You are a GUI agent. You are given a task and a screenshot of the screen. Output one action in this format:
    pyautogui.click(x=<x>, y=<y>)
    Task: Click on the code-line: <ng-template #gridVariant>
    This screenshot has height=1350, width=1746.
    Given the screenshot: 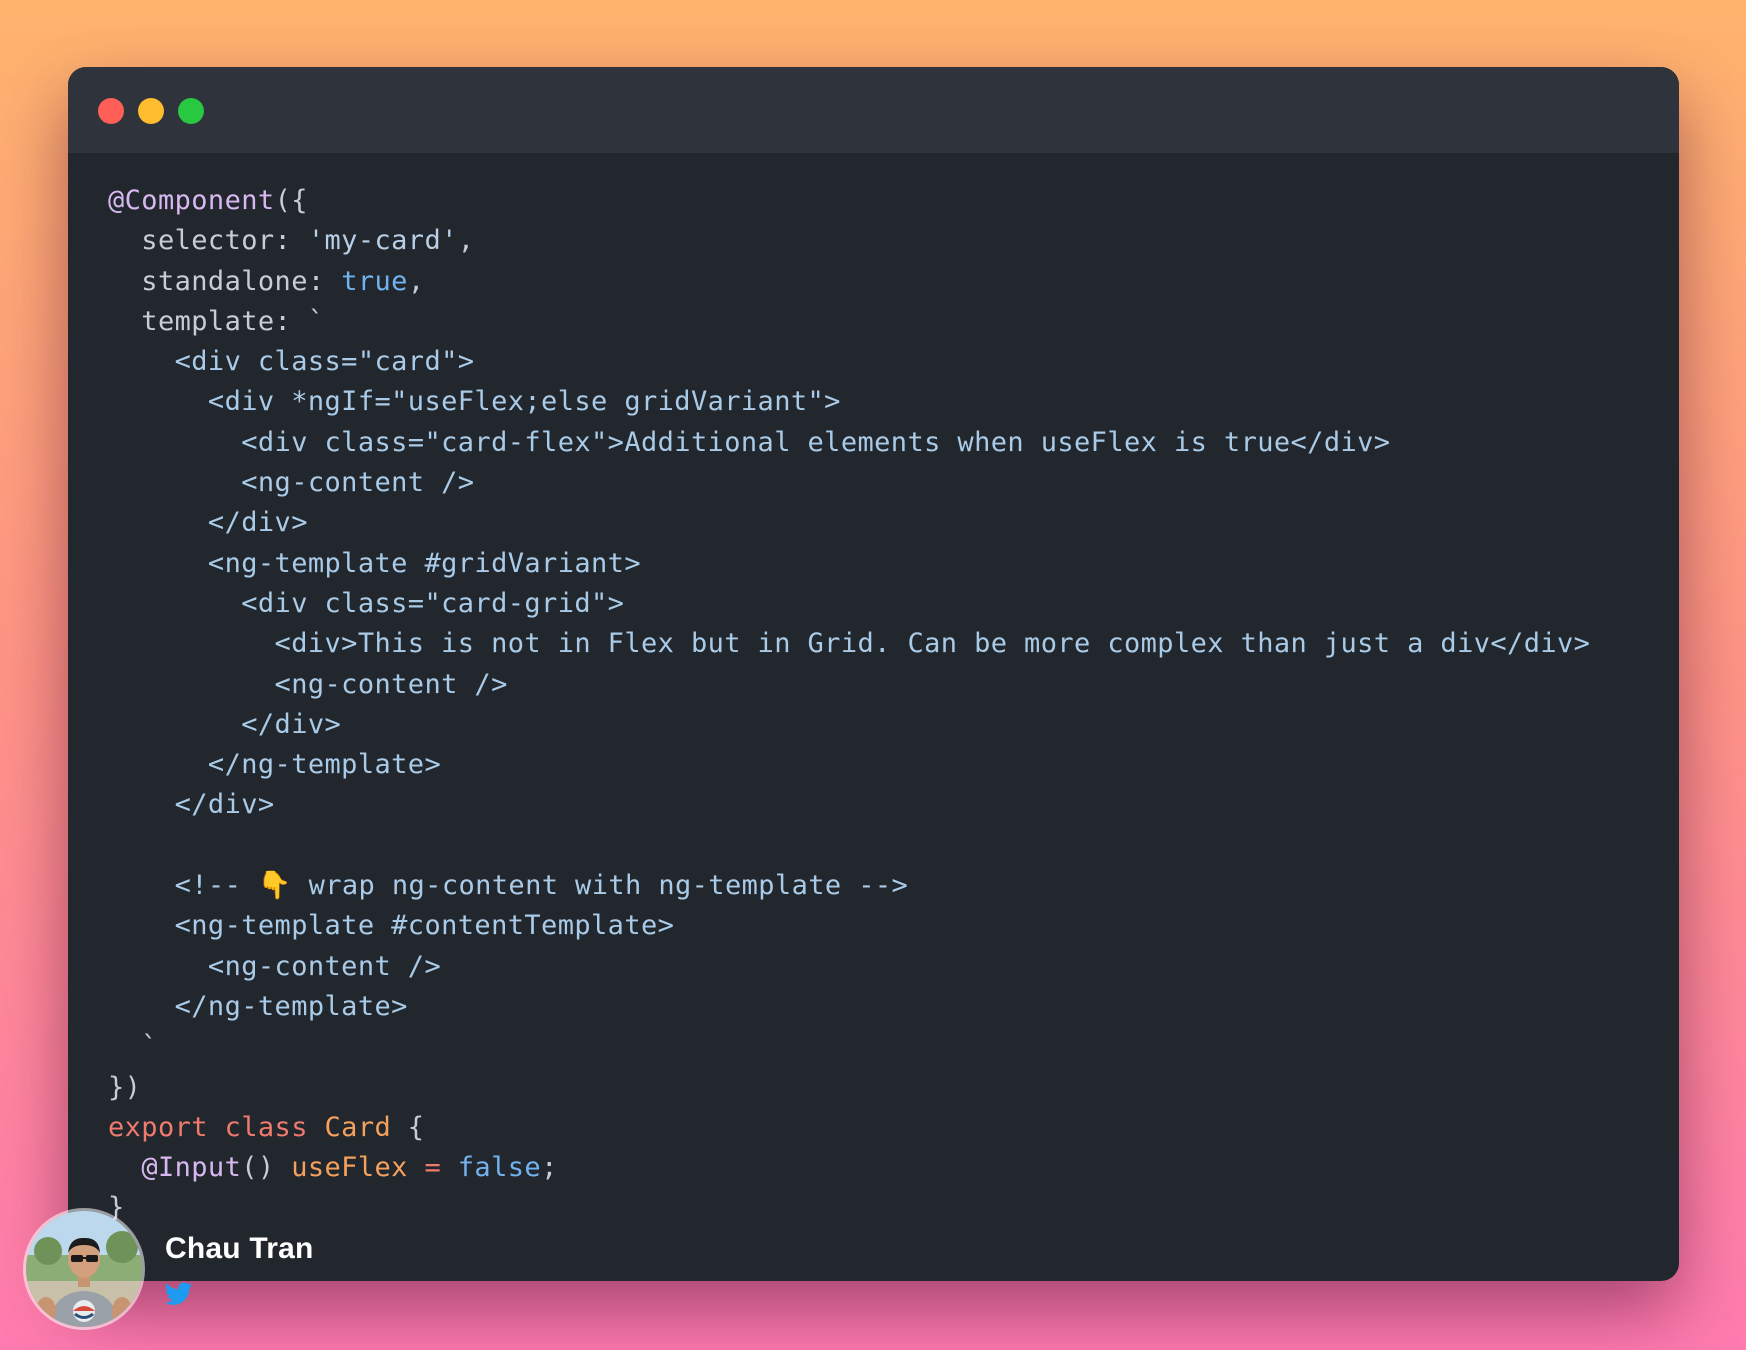 What is the action you would take?
    pyautogui.click(x=883, y=564)
    